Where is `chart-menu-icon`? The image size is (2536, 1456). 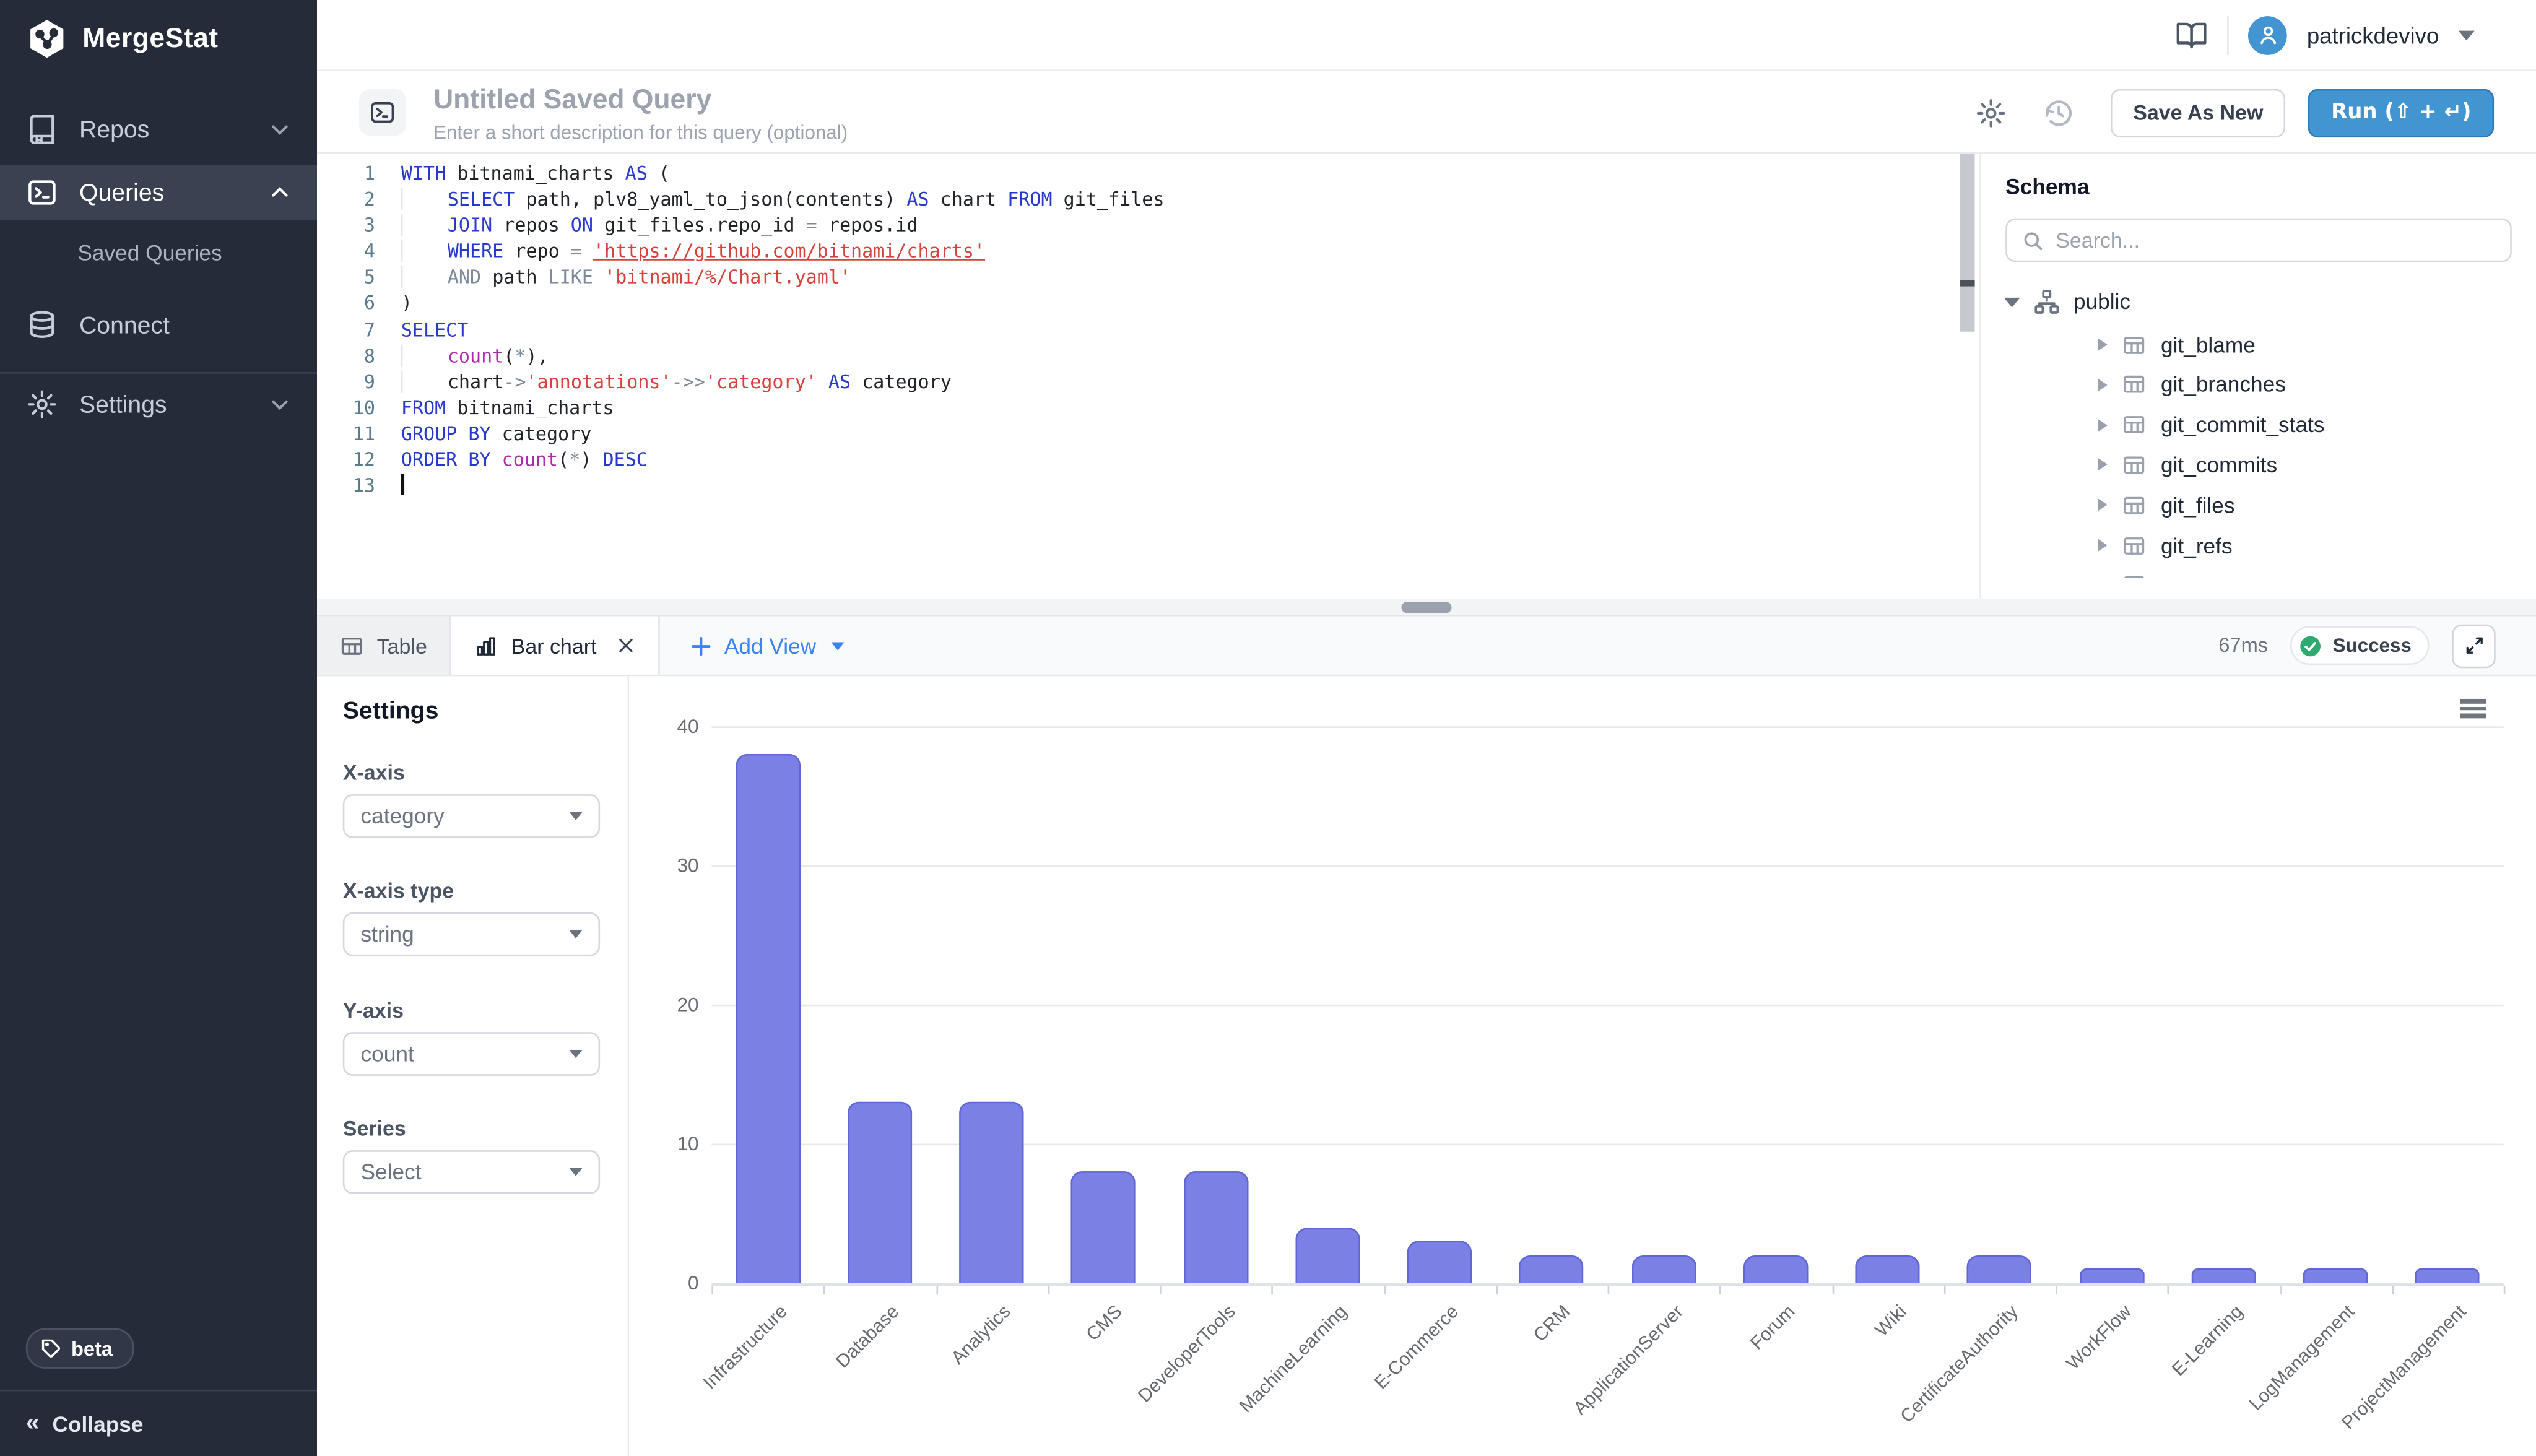 chart-menu-icon is located at coordinates (2473, 710).